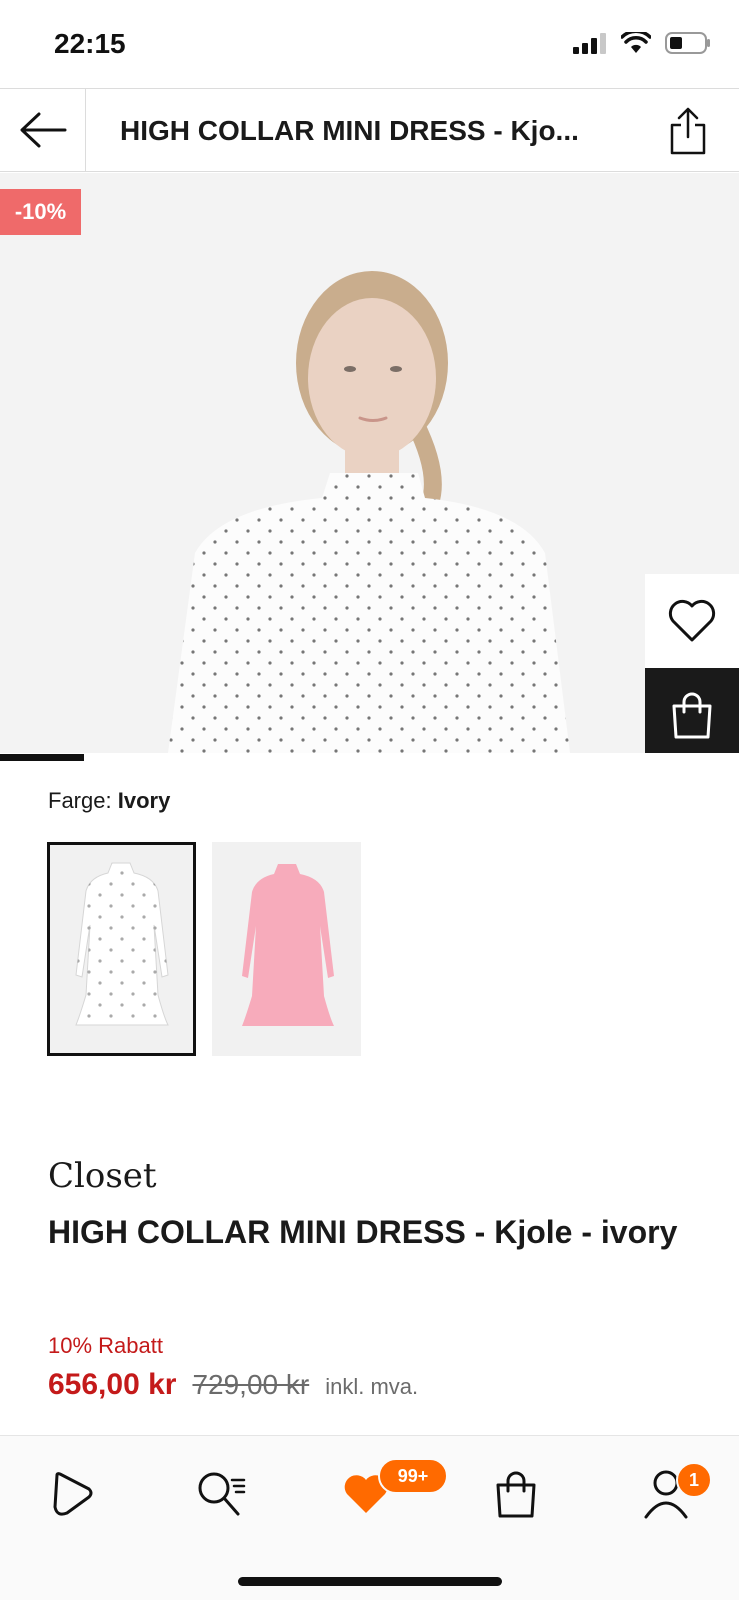  I want to click on status-bar: 22:15, so click(369, 44).